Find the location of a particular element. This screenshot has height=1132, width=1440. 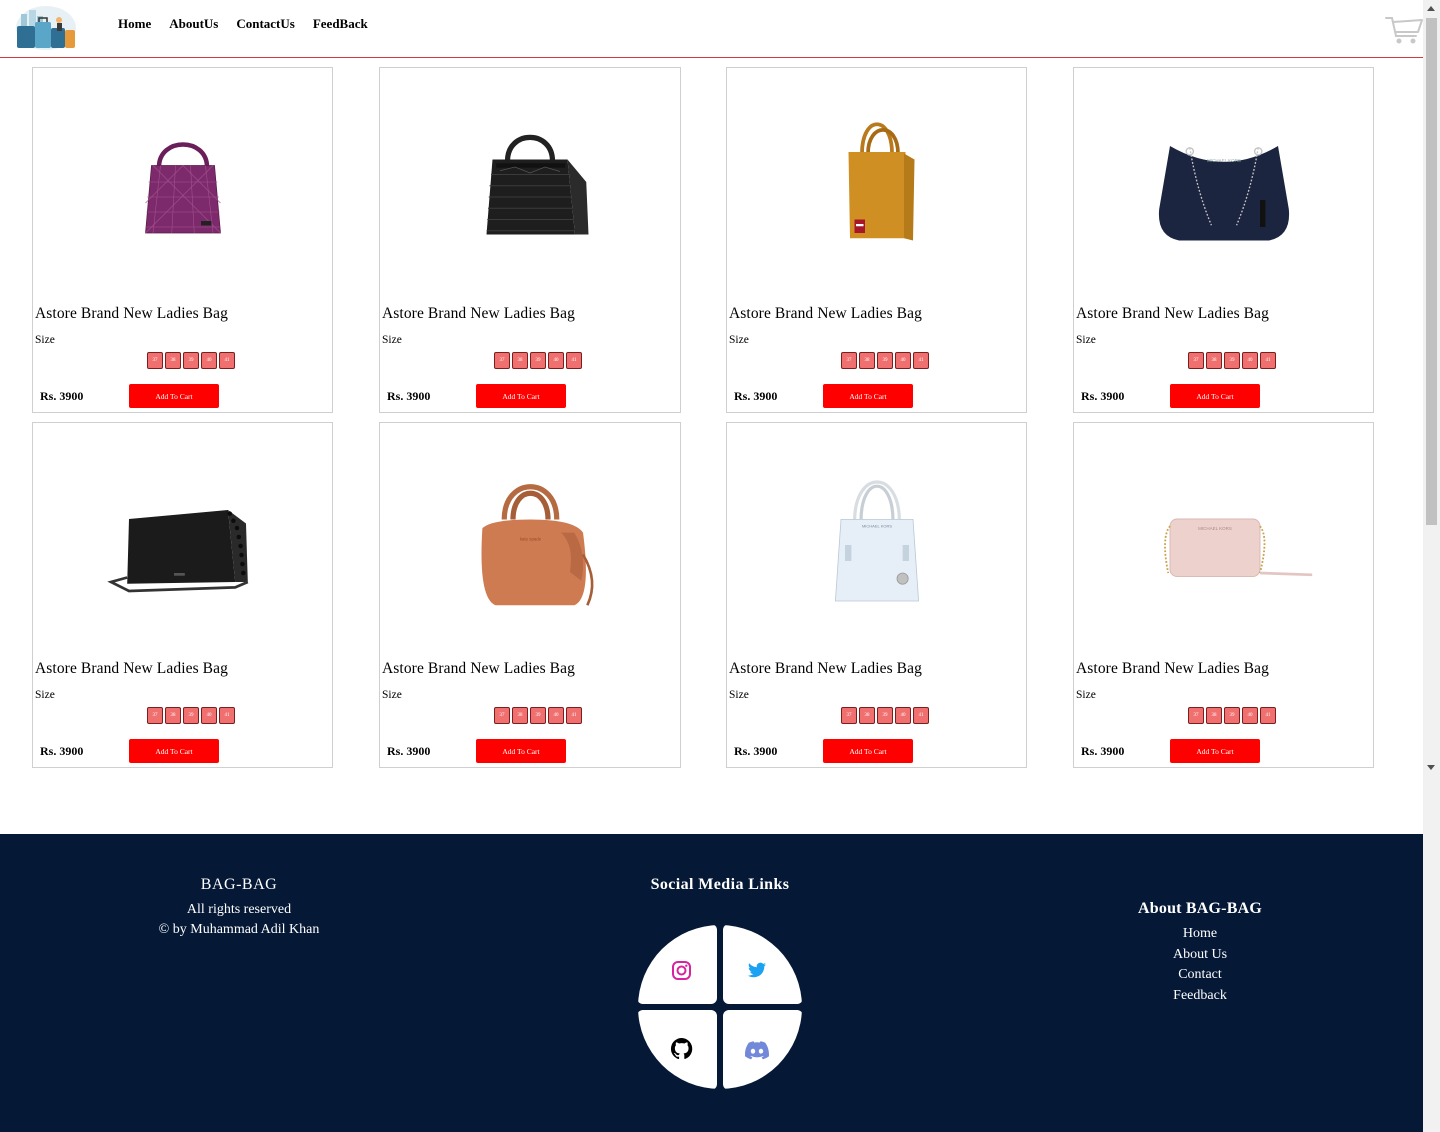

logo-icon is located at coordinates (46, 28).